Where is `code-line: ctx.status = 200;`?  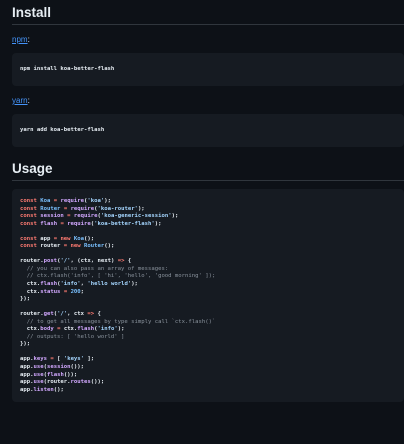
code-line: ctx.status = 200; is located at coordinates (52, 291).